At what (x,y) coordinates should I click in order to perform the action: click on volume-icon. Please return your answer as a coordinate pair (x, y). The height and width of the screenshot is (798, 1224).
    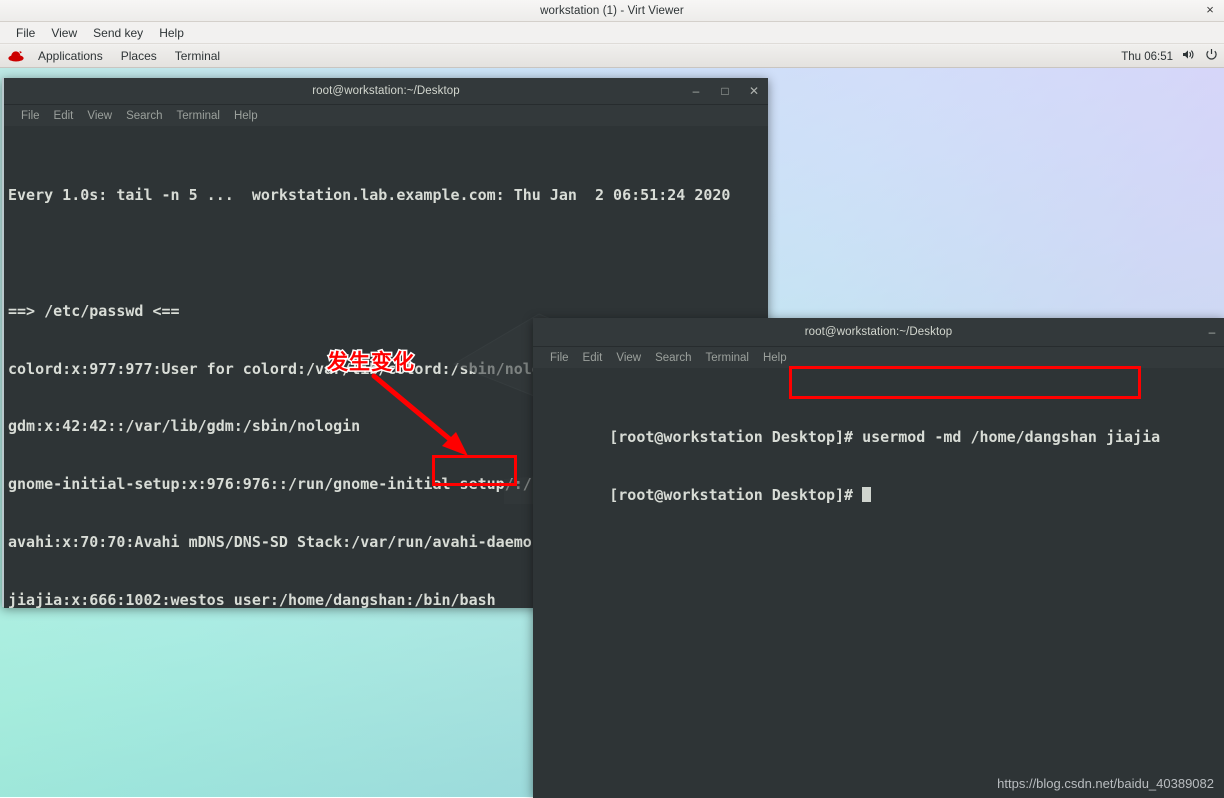
    Looking at the image, I should click on (1189, 57).